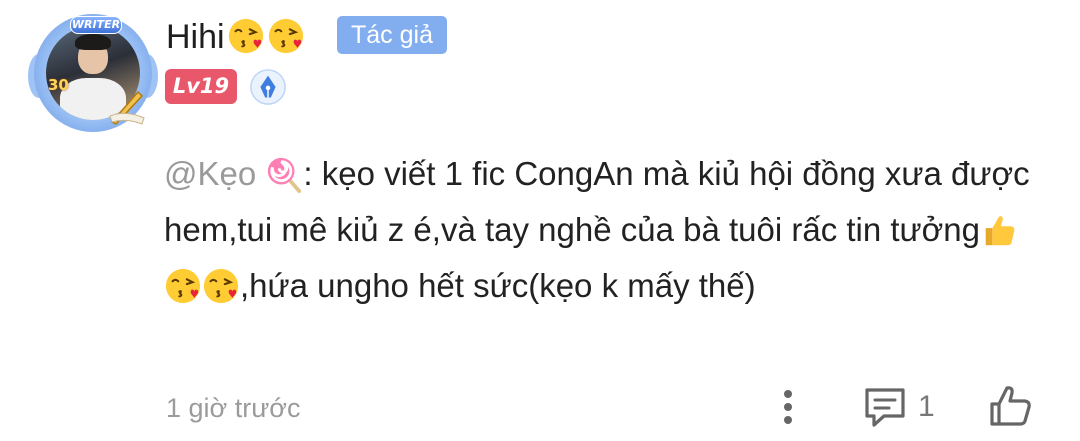  What do you see at coordinates (885, 407) in the screenshot?
I see `comment-icon` at bounding box center [885, 407].